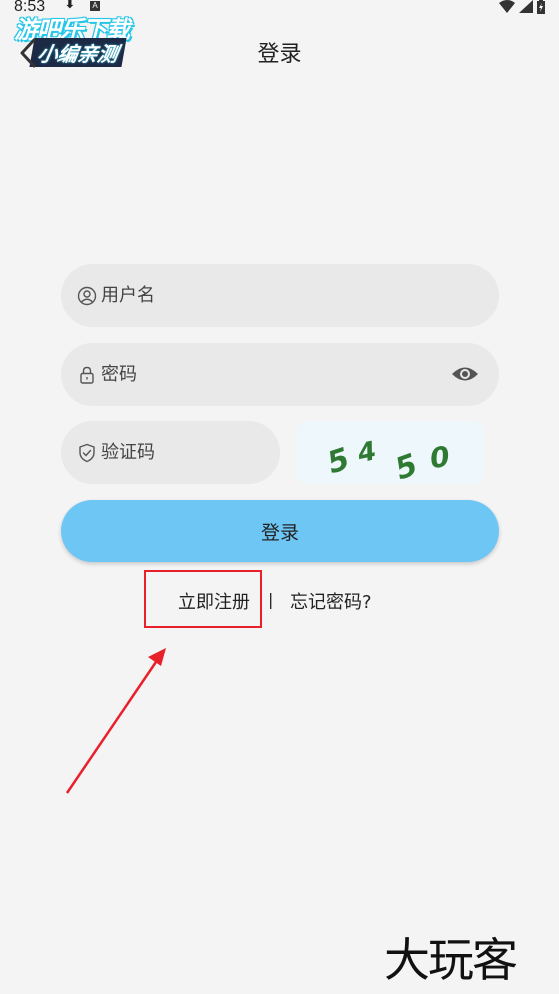  I want to click on page-title: 登录, so click(279, 54).